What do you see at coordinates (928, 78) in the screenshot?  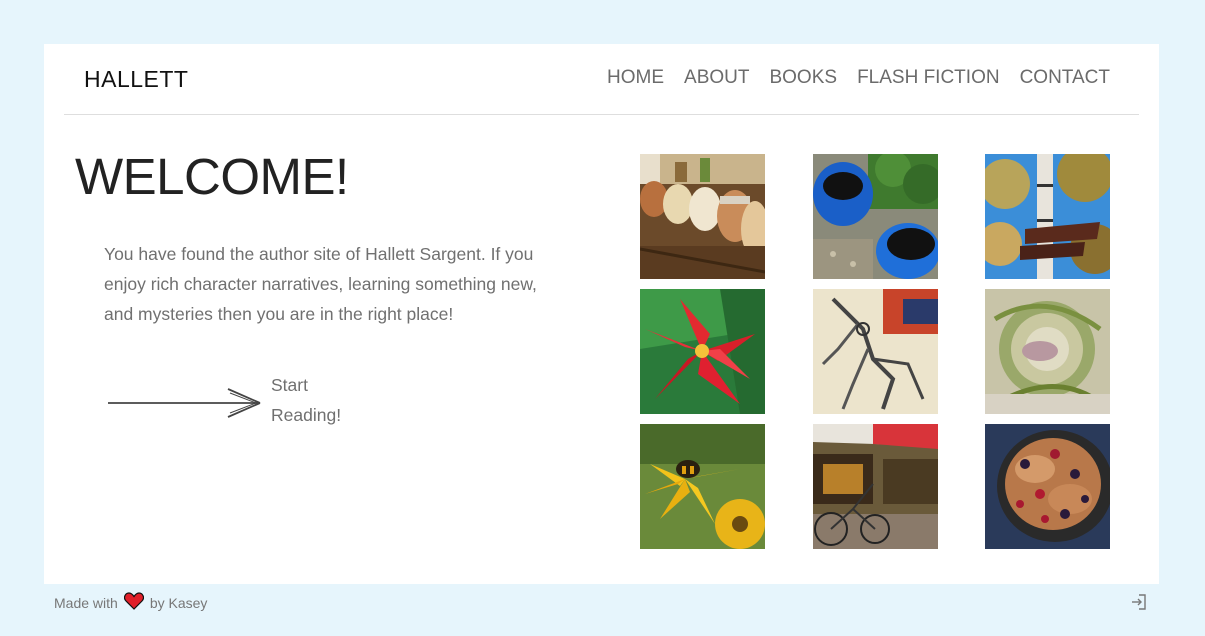 I see `nav-item-flash-fiction: FLASH FICTION` at bounding box center [928, 78].